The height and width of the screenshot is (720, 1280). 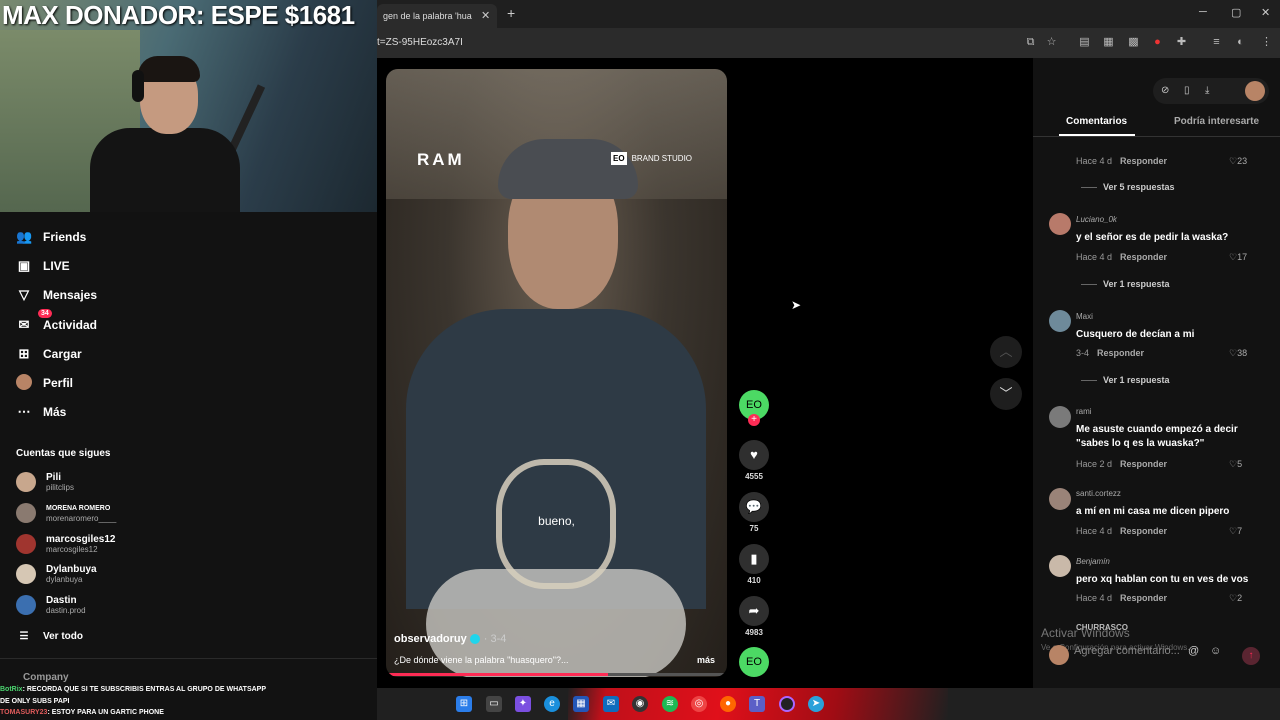 What do you see at coordinates (420, 42) in the screenshot?
I see `url-text: t=ZS-95HEozc3A7I` at bounding box center [420, 42].